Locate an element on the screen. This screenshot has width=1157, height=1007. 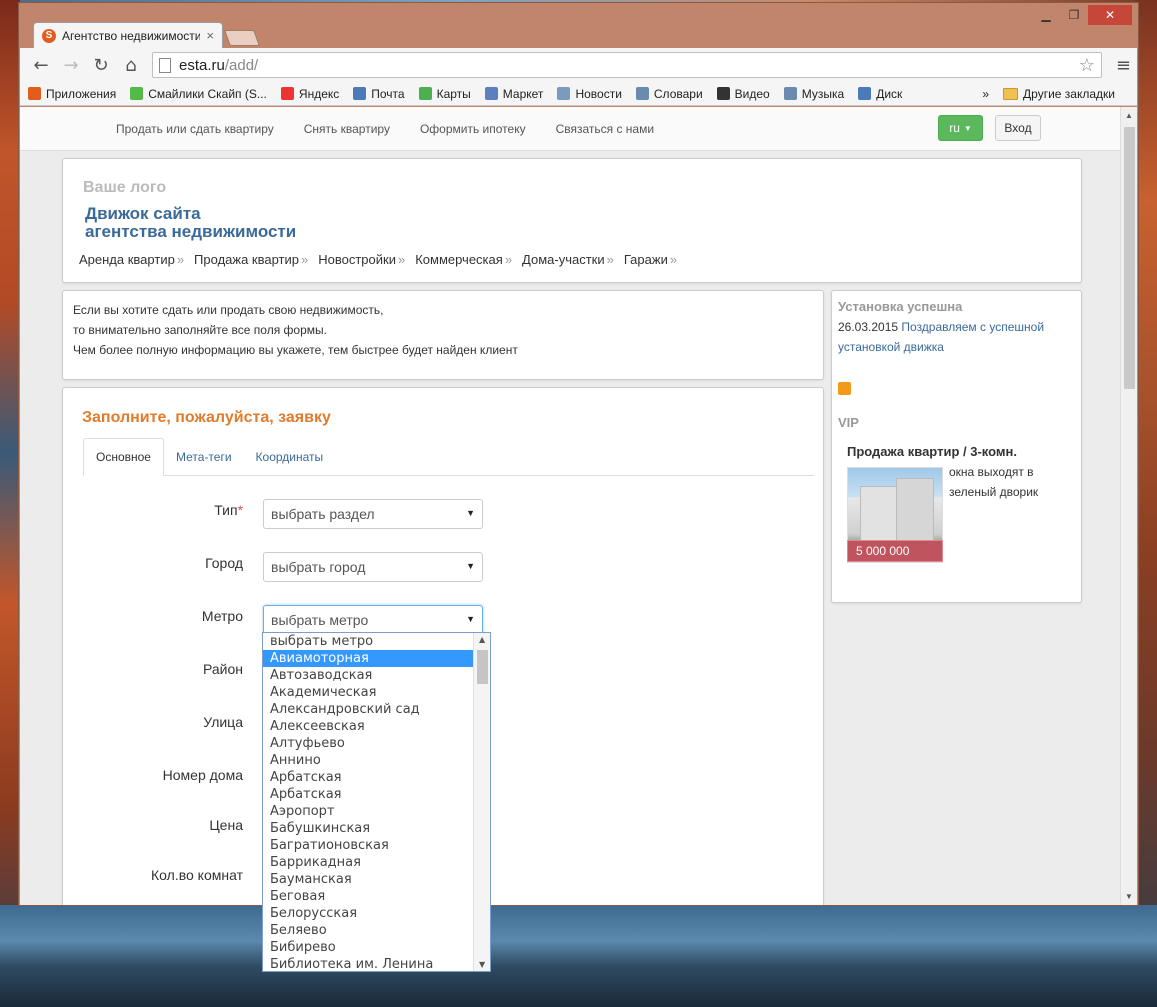
metro-label: Метро is located at coordinates (222, 616).